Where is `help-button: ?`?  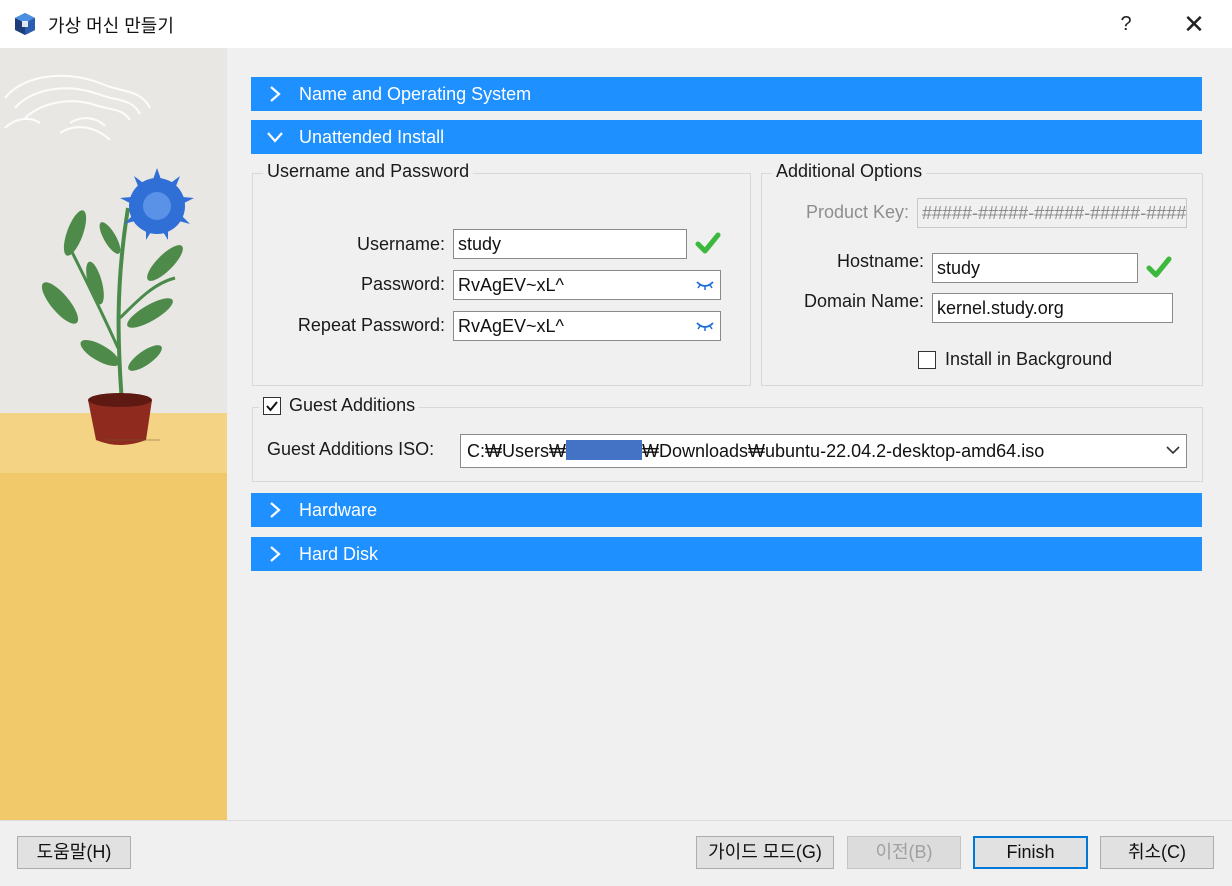 help-button: ? is located at coordinates (1126, 24).